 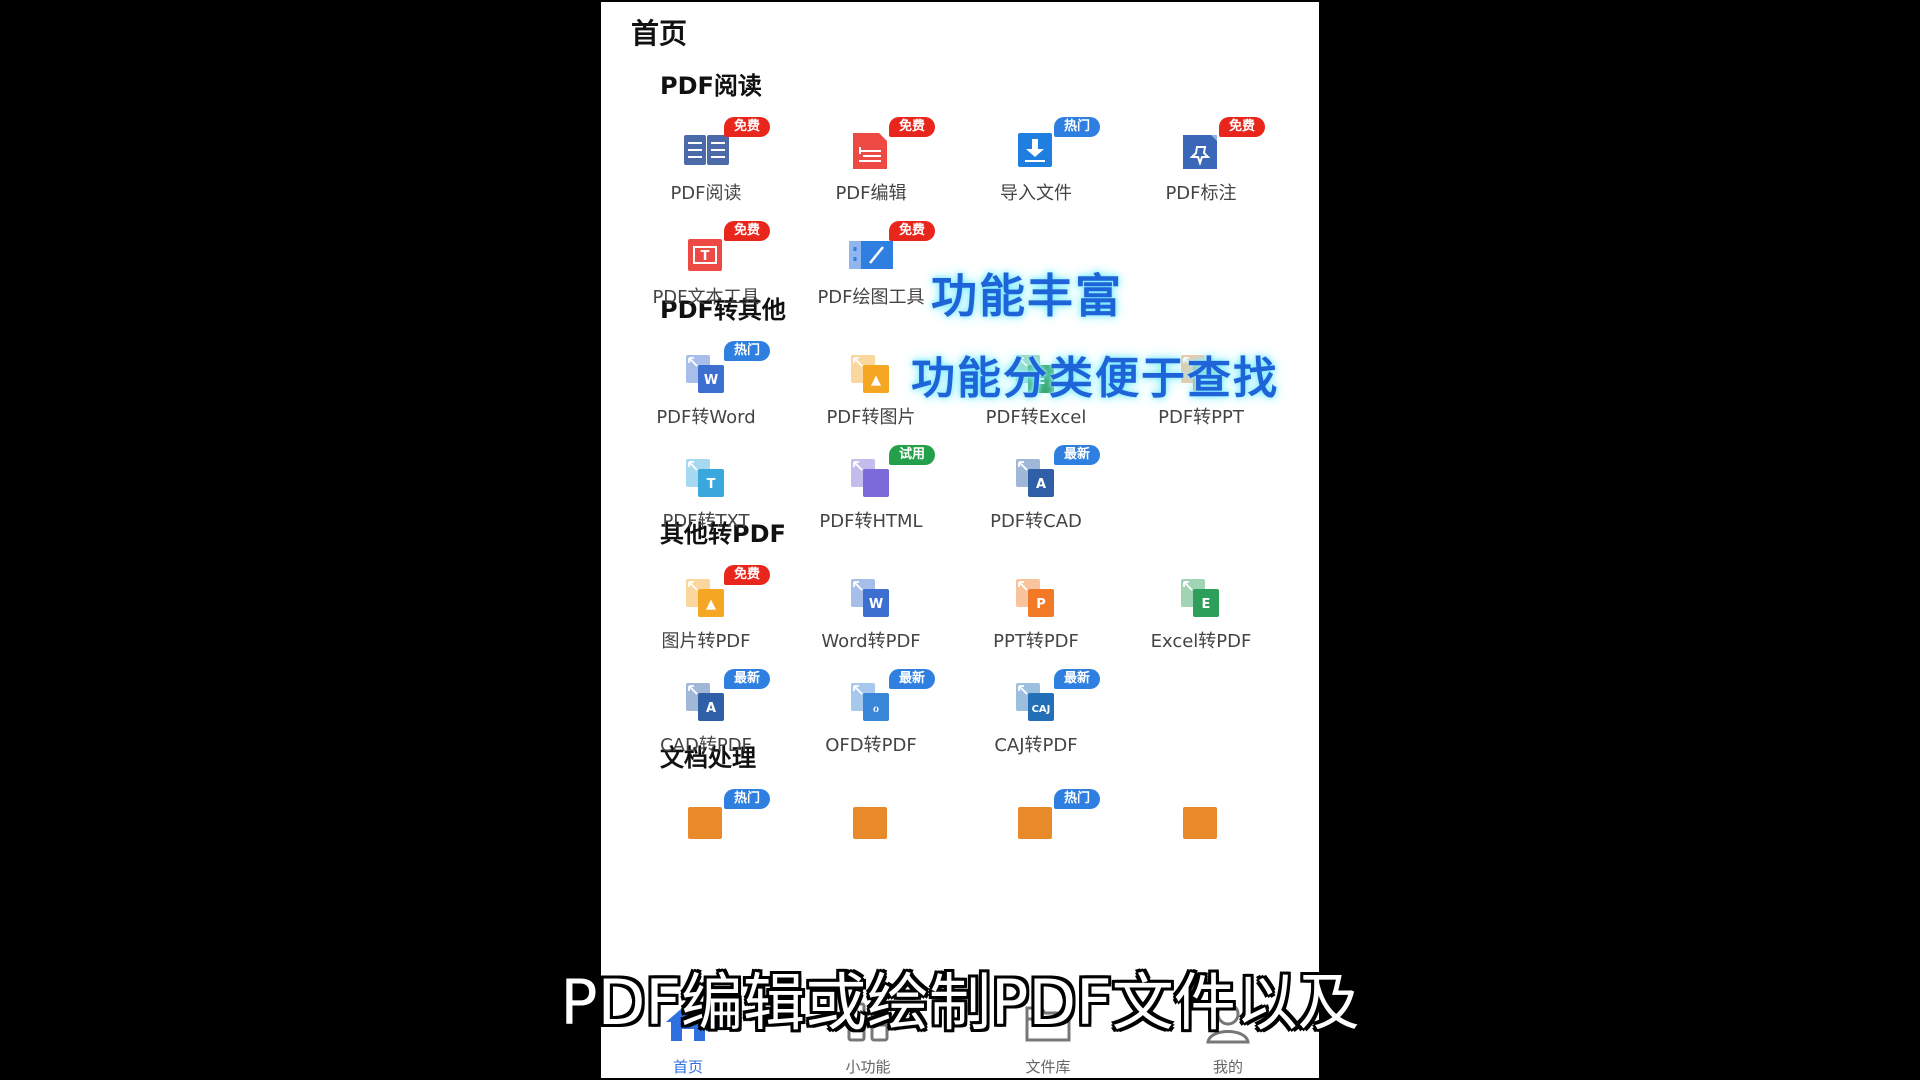 What do you see at coordinates (1048, 1067) in the screenshot?
I see `nav-file-library-label: 文件库` at bounding box center [1048, 1067].